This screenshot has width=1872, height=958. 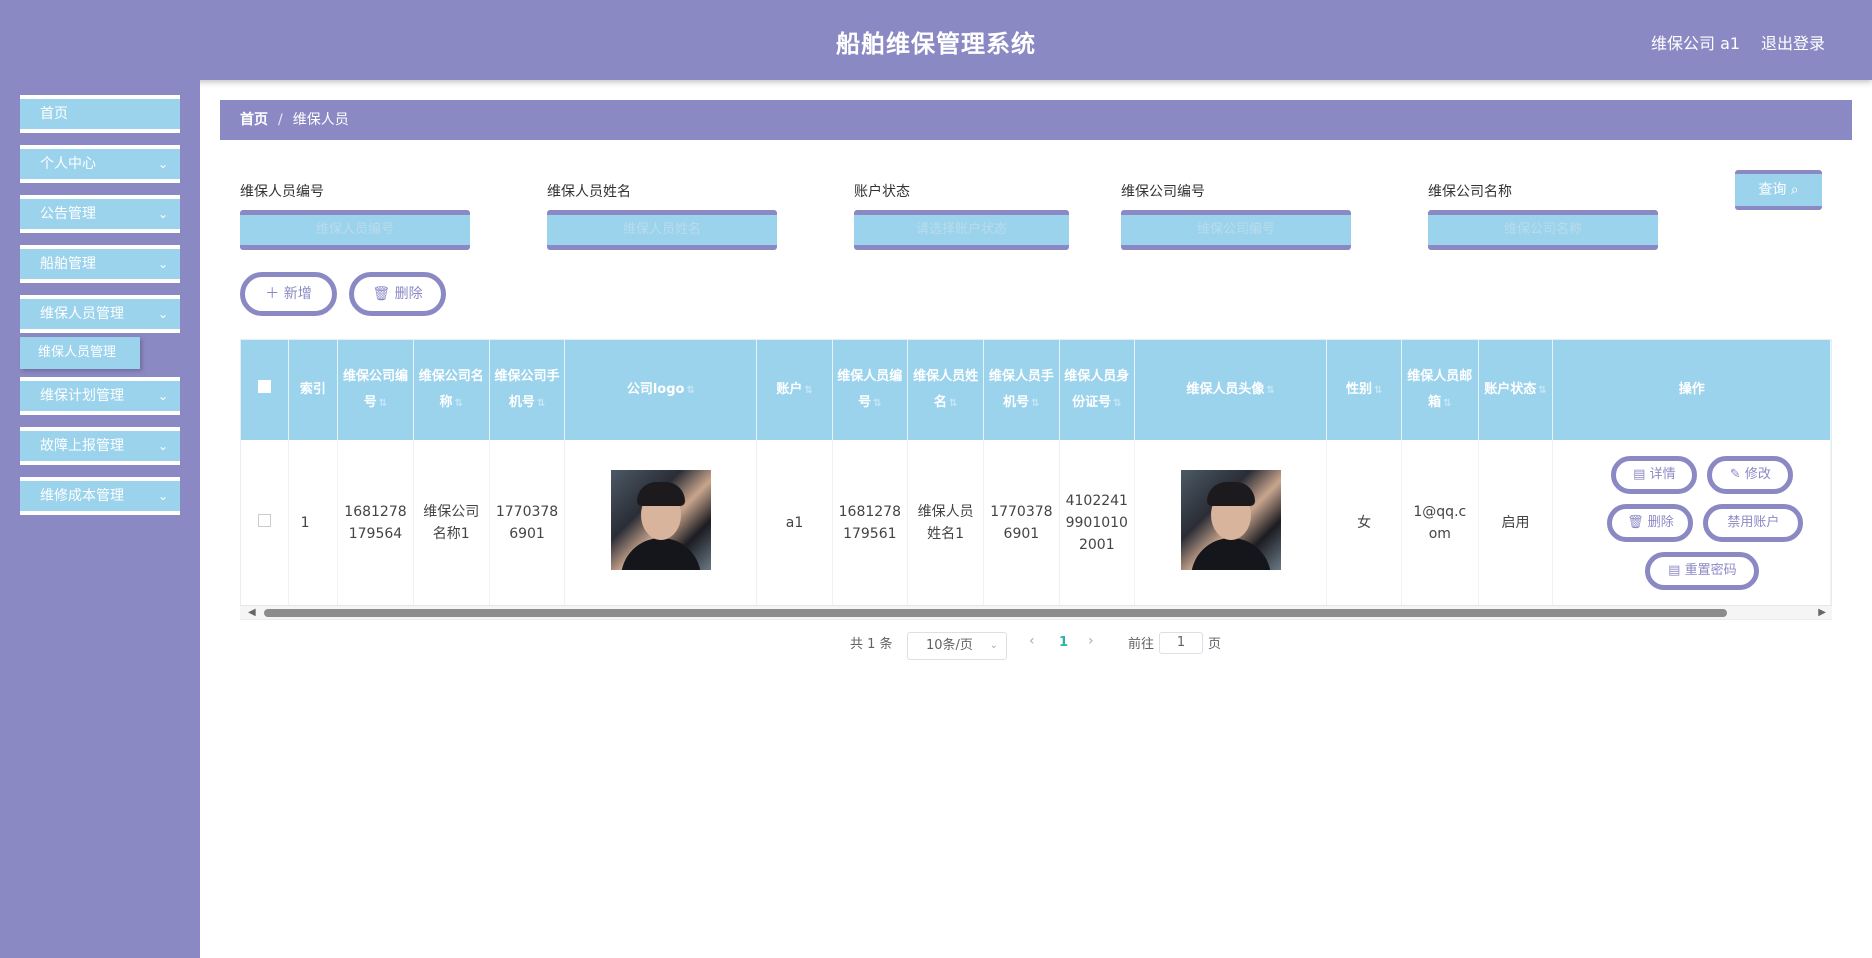 What do you see at coordinates (1236, 230) in the screenshot?
I see `company-no-input: 维保公司编号` at bounding box center [1236, 230].